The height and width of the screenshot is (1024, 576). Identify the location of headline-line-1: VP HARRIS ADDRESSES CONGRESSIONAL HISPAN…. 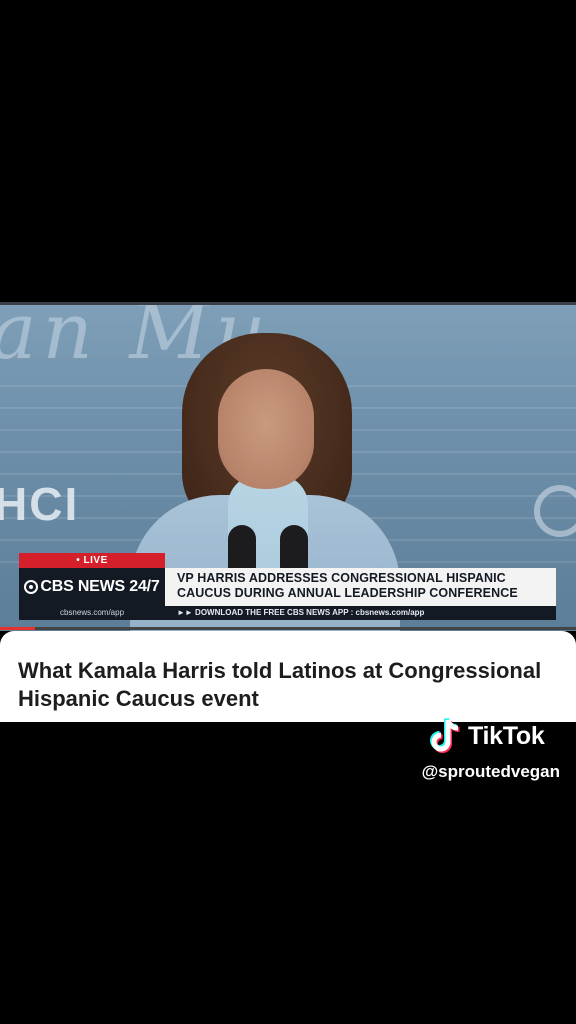
(341, 578).